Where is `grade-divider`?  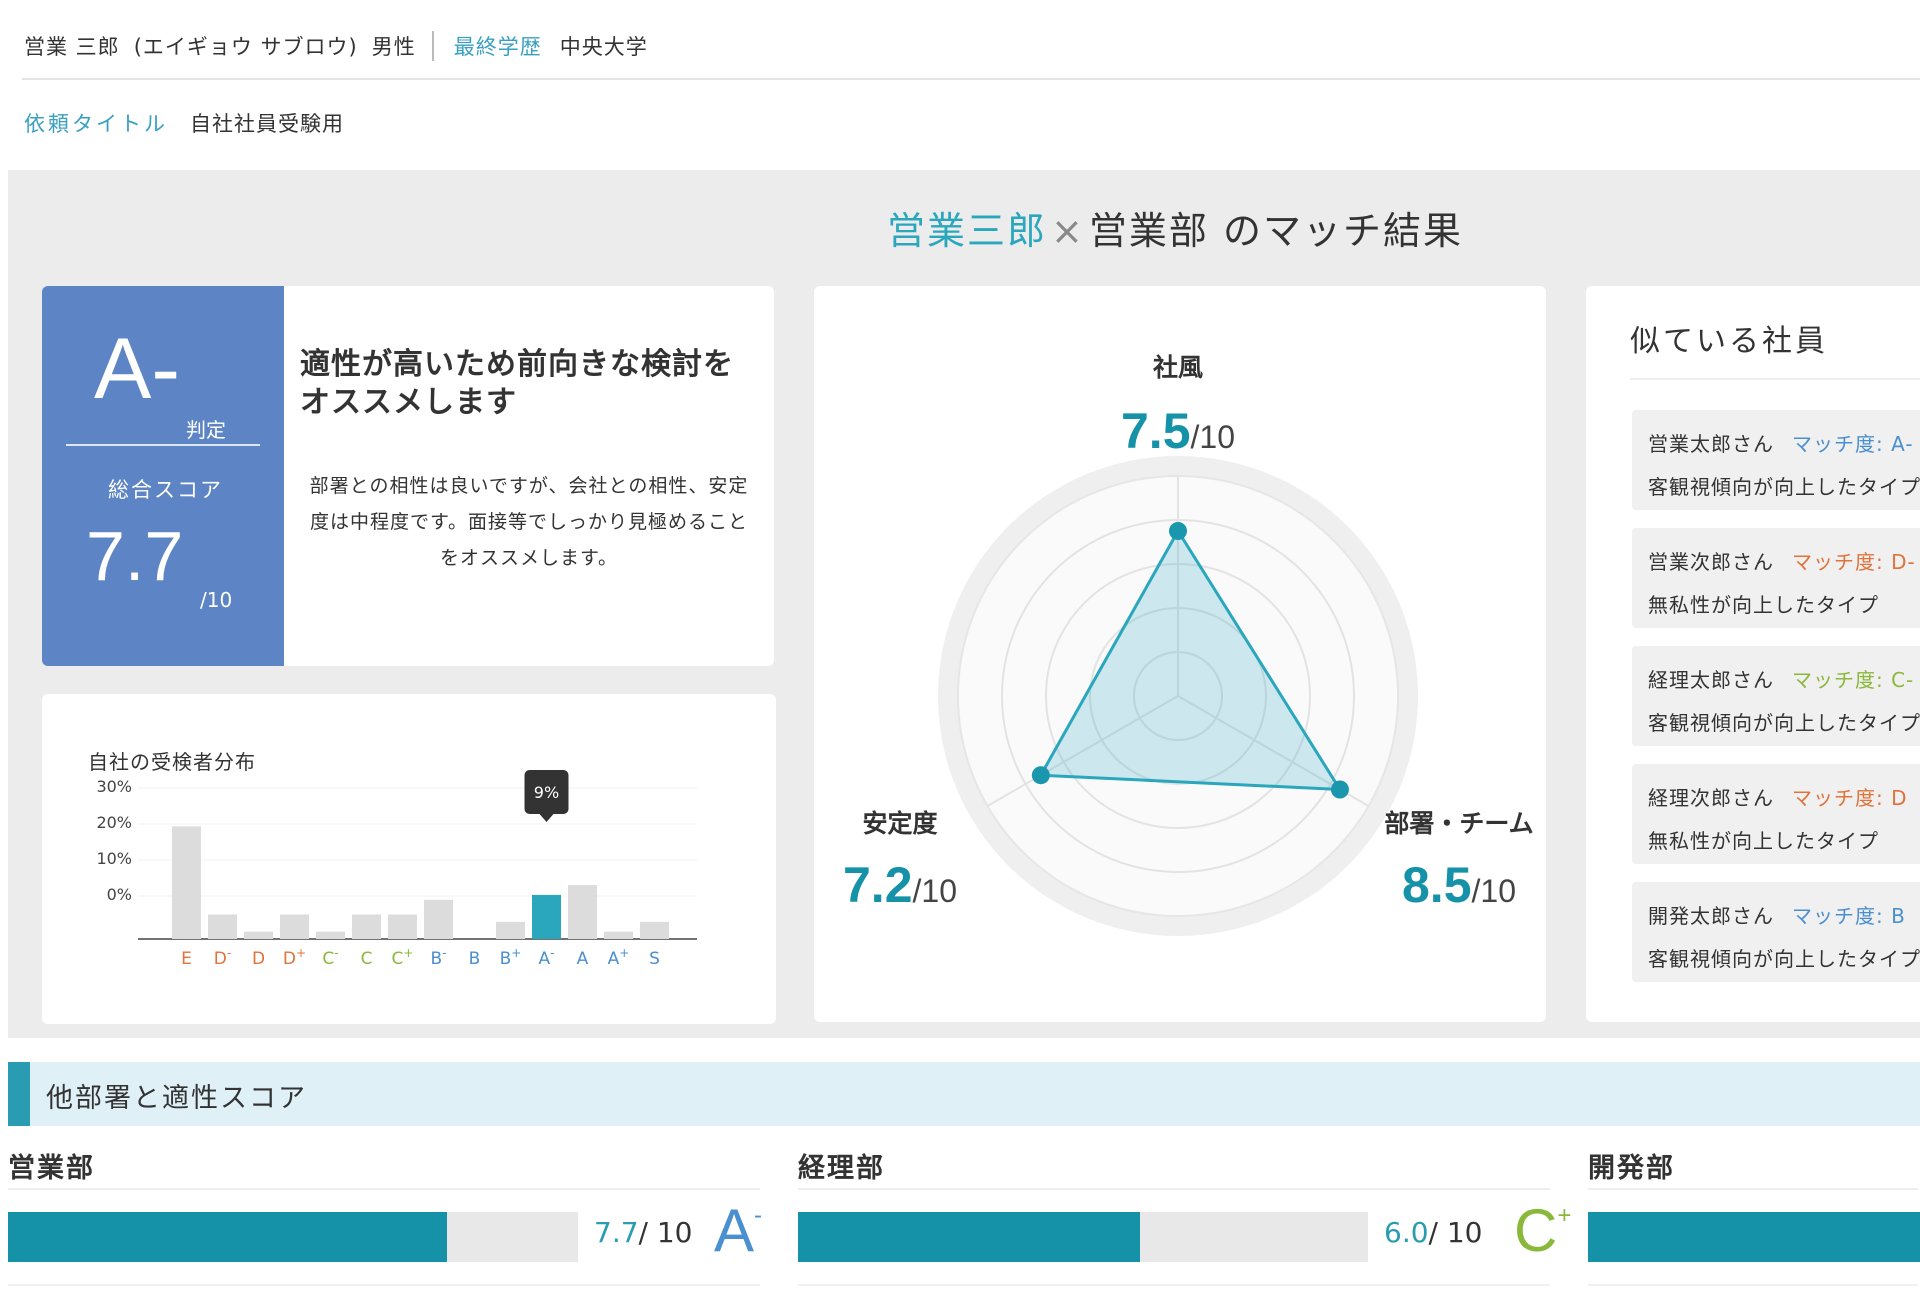
grade-divider is located at coordinates (163, 445).